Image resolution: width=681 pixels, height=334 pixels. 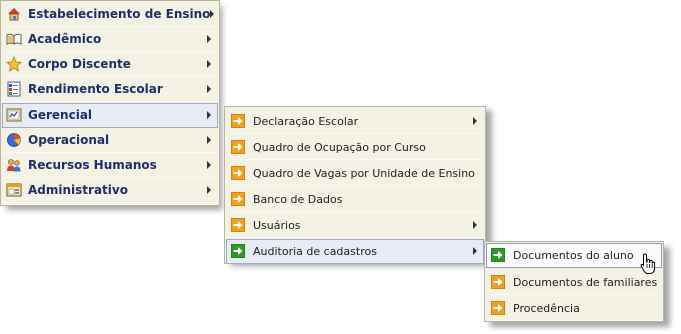 I want to click on menu-item-label: Procedência, so click(x=546, y=308).